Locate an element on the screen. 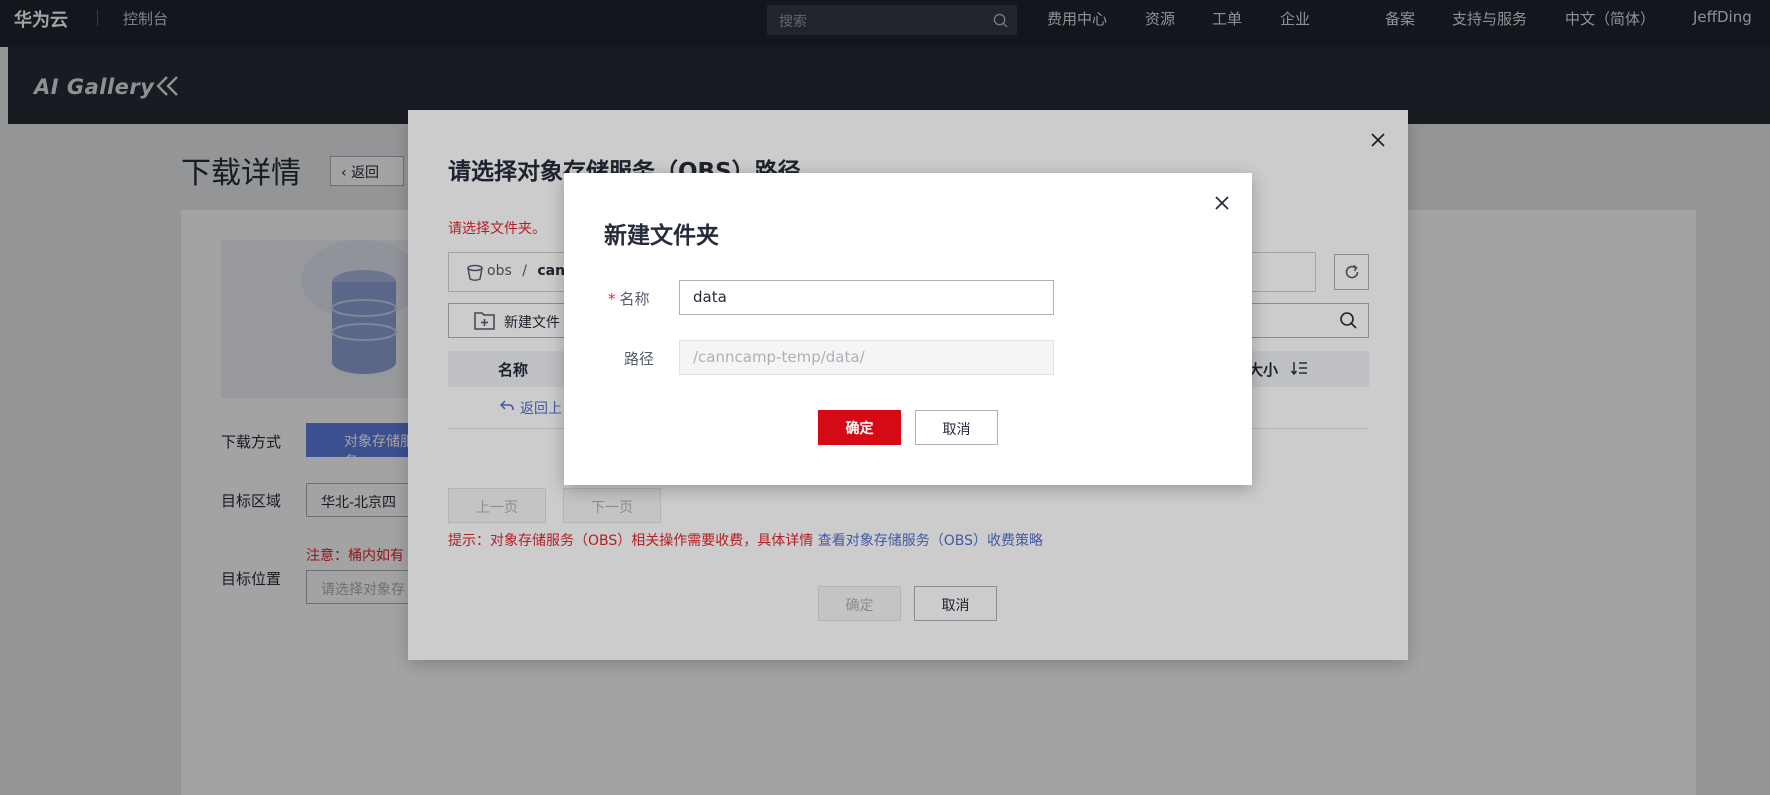 The image size is (1770, 795). folder-path-label: 路径 is located at coordinates (639, 359).